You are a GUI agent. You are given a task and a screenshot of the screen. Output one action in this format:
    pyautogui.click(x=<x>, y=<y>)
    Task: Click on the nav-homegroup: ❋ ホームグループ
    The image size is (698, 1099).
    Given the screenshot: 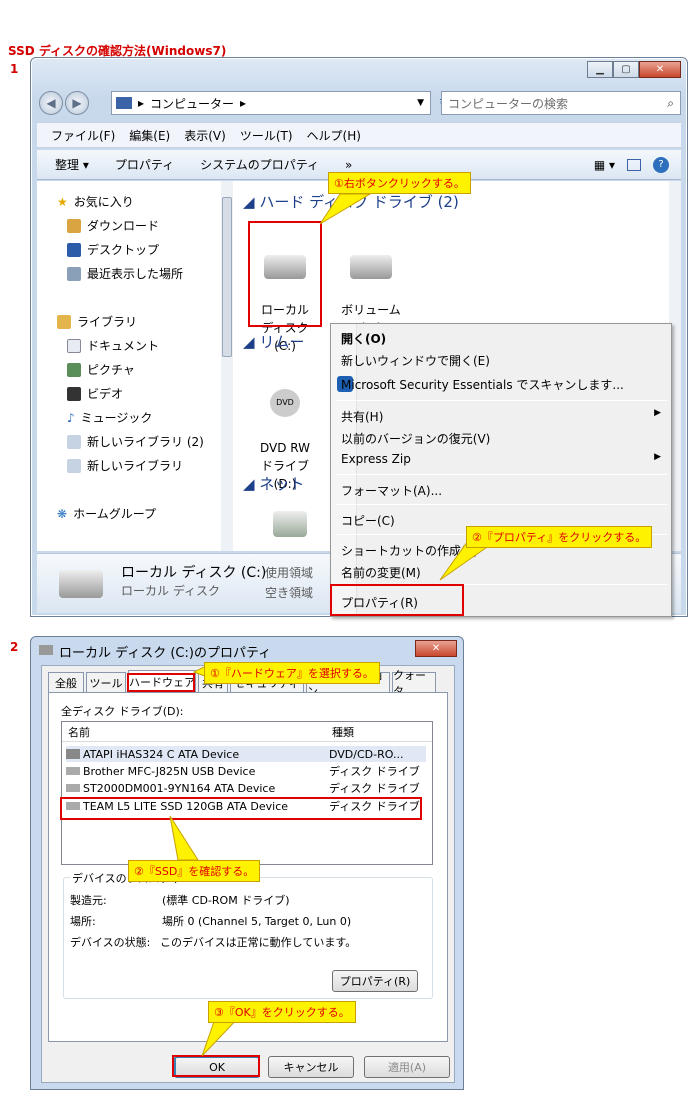 What is the action you would take?
    pyautogui.click(x=106, y=513)
    